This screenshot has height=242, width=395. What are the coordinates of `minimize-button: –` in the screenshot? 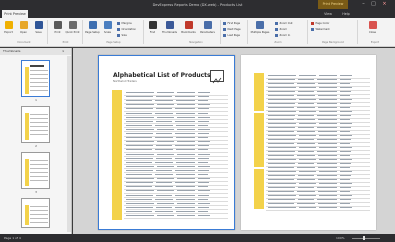 It's located at (363, 4).